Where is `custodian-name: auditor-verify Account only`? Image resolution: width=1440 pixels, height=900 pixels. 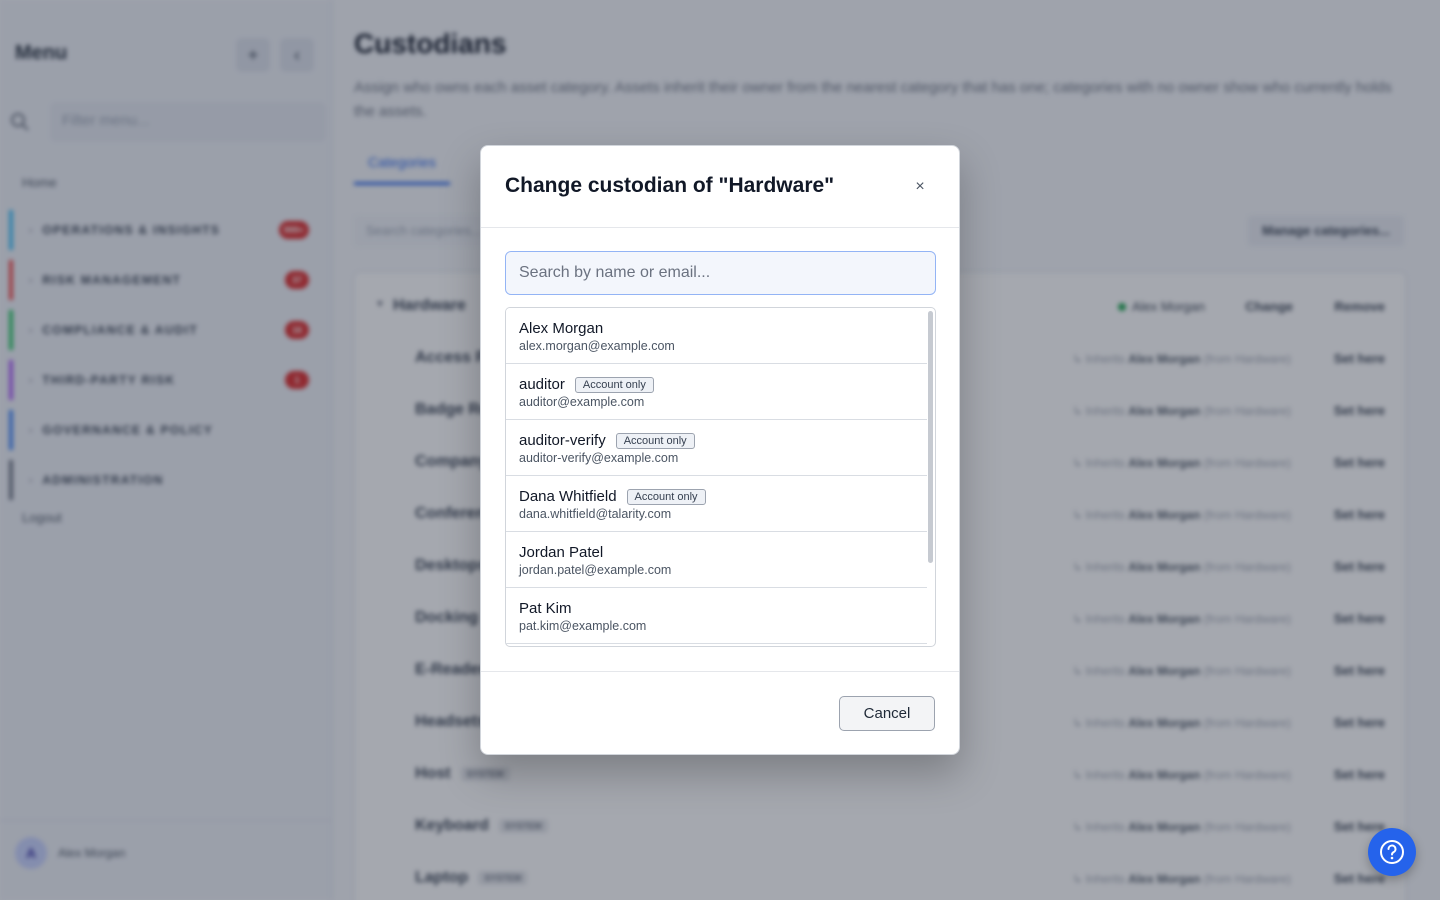 custodian-name: auditor-verify Account only is located at coordinates (607, 440).